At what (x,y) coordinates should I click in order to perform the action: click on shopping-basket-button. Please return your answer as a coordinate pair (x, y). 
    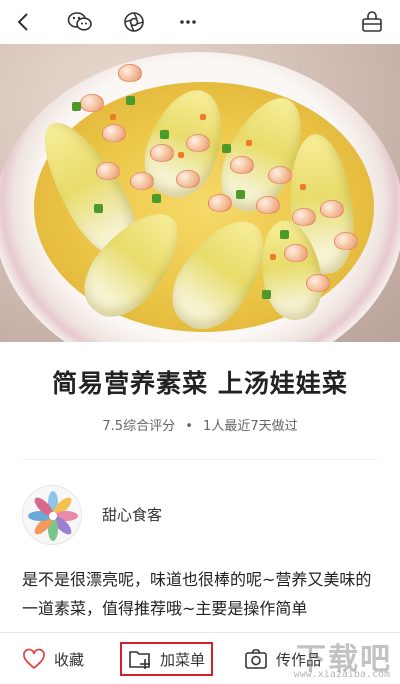
    Looking at the image, I should click on (372, 22).